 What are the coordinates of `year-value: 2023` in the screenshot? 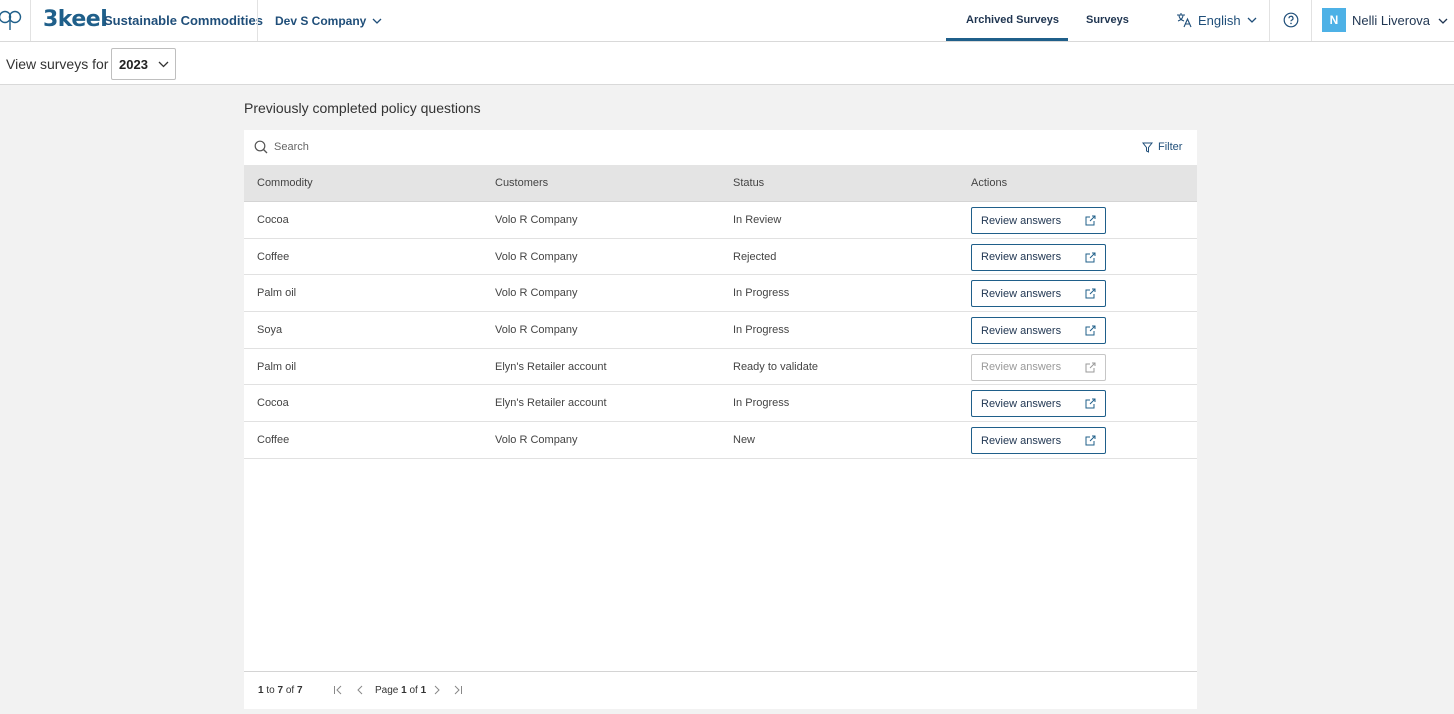 It's located at (133, 64).